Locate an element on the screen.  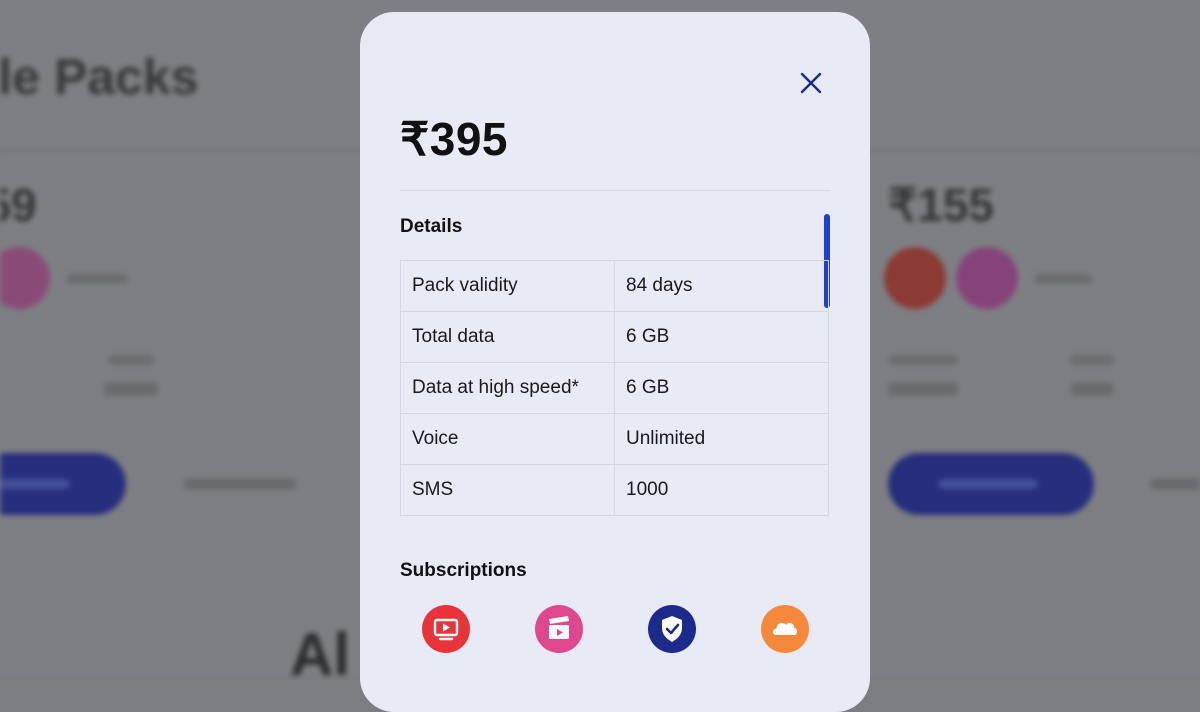
detail-label: Pack validity is located at coordinates (507, 286).